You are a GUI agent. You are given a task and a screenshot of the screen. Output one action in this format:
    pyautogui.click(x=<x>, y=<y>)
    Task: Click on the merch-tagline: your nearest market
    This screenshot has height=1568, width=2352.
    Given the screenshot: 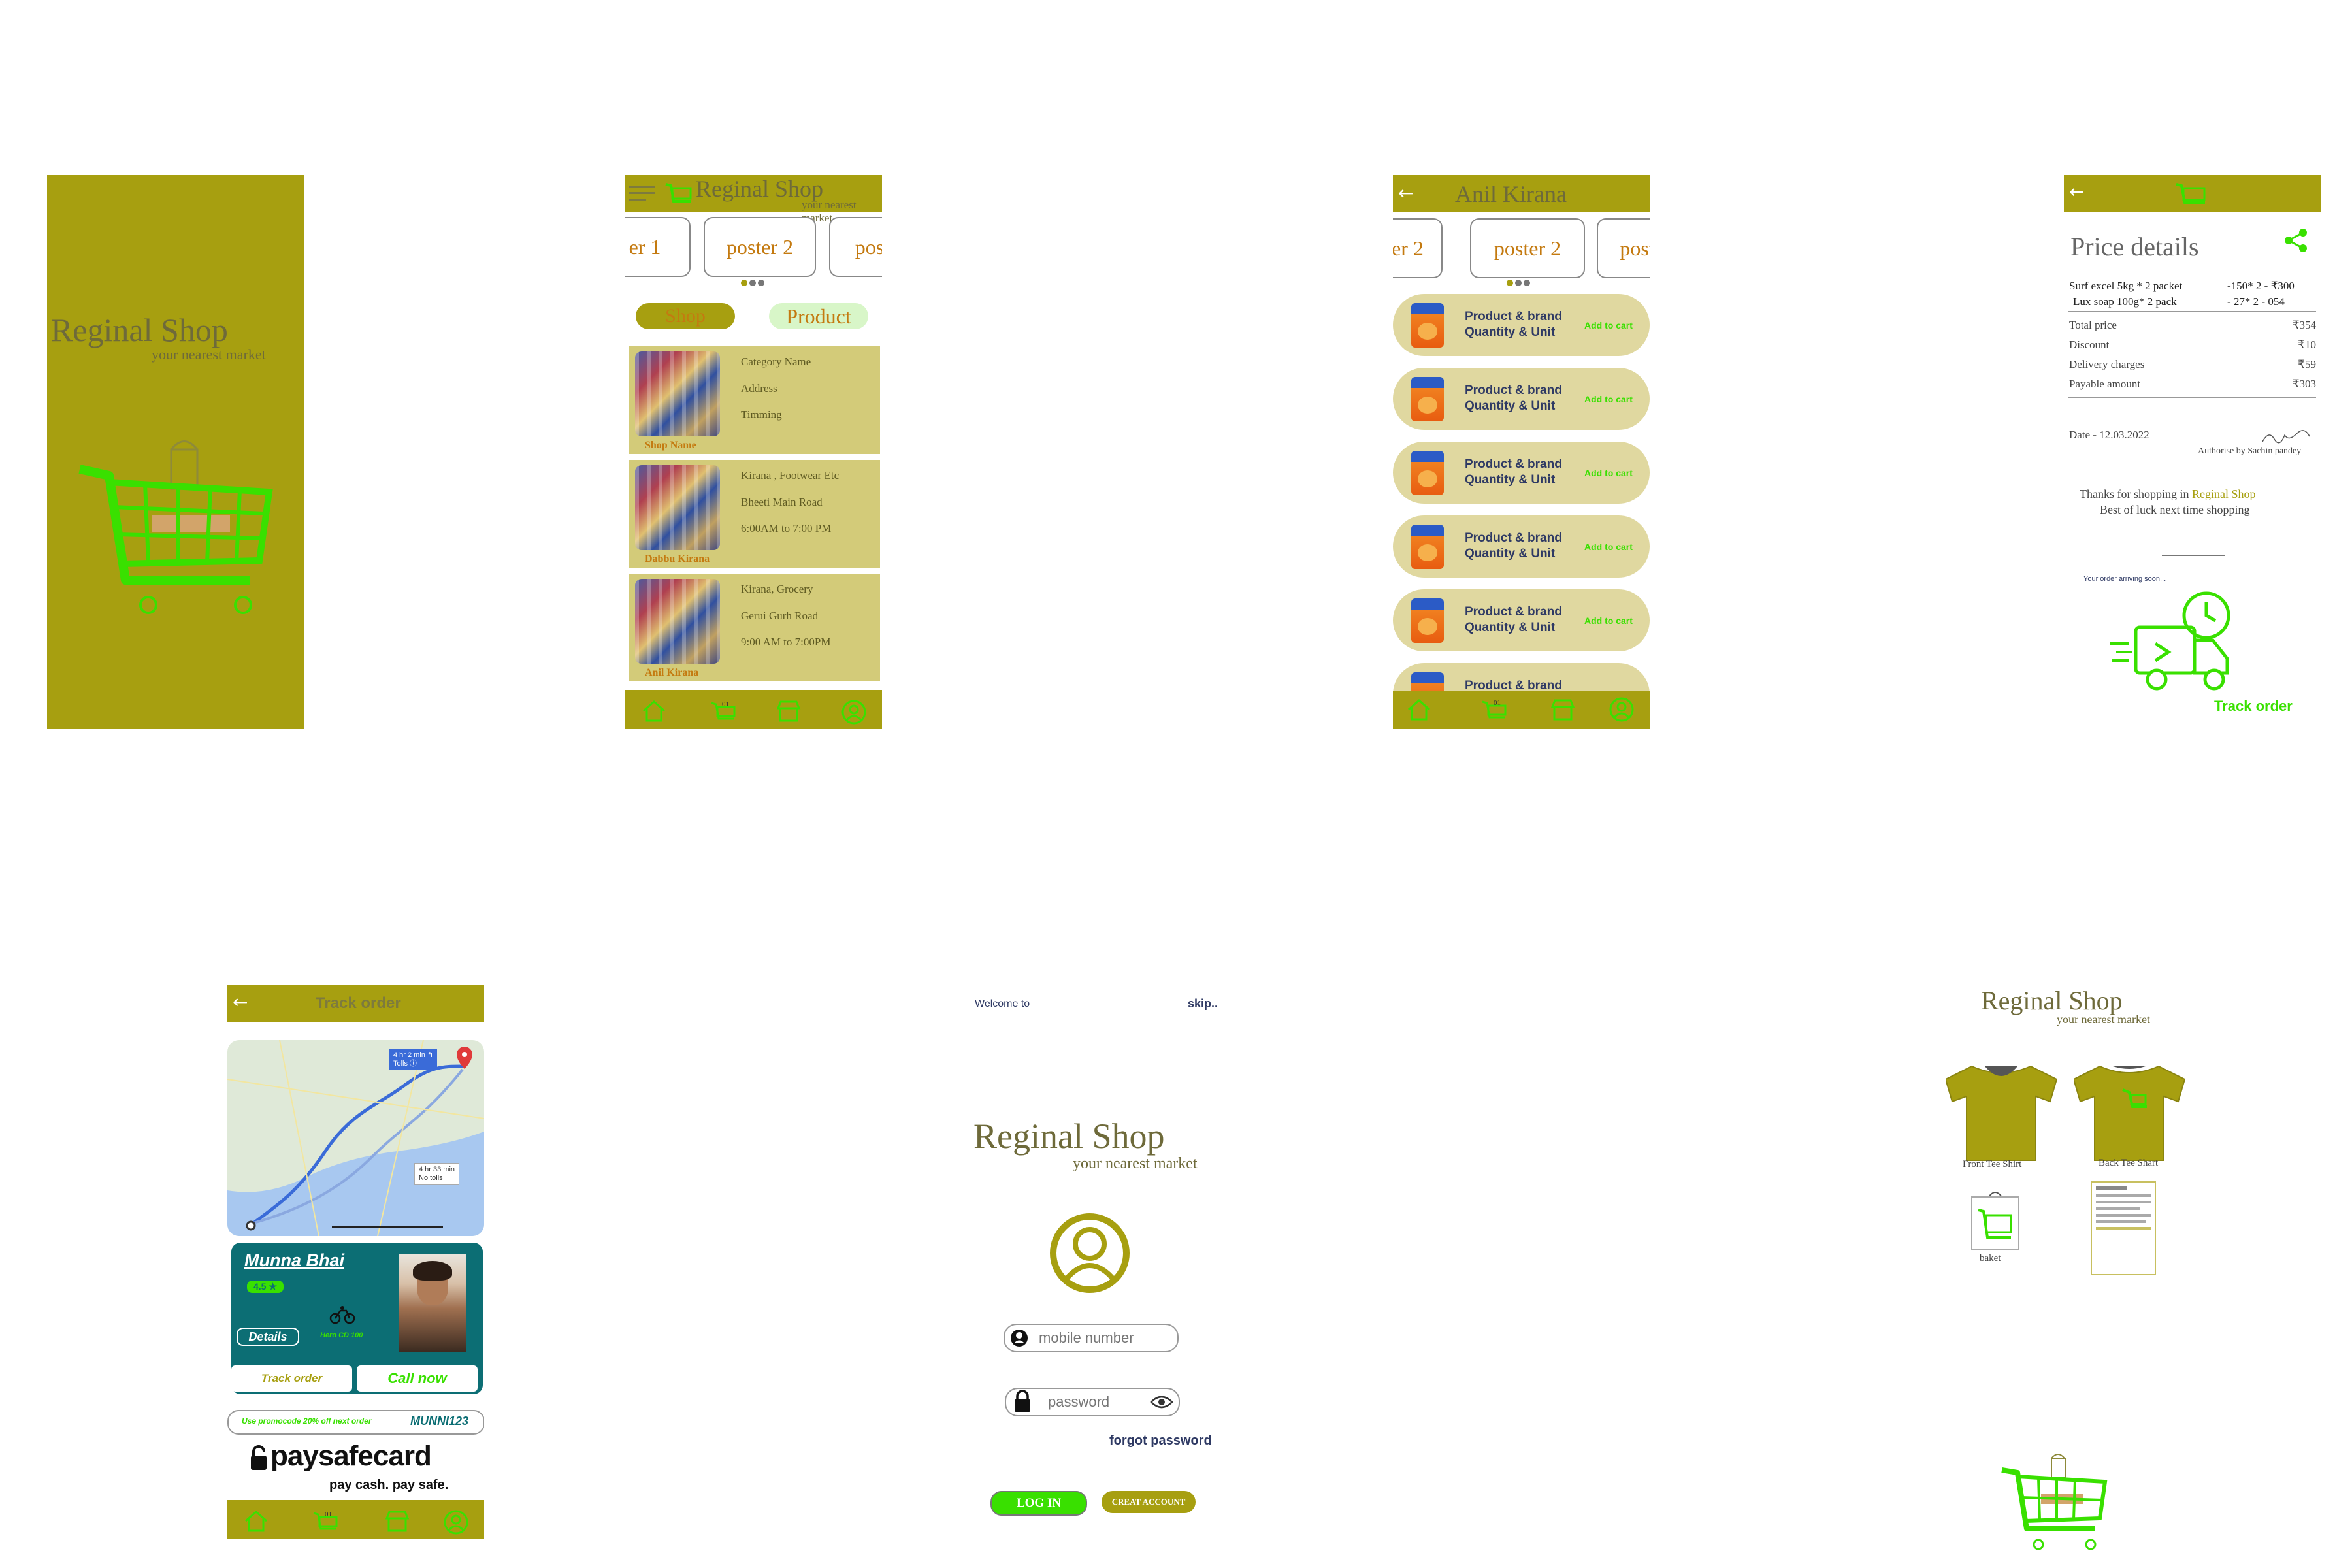 What is the action you would take?
    pyautogui.click(x=2103, y=1019)
    